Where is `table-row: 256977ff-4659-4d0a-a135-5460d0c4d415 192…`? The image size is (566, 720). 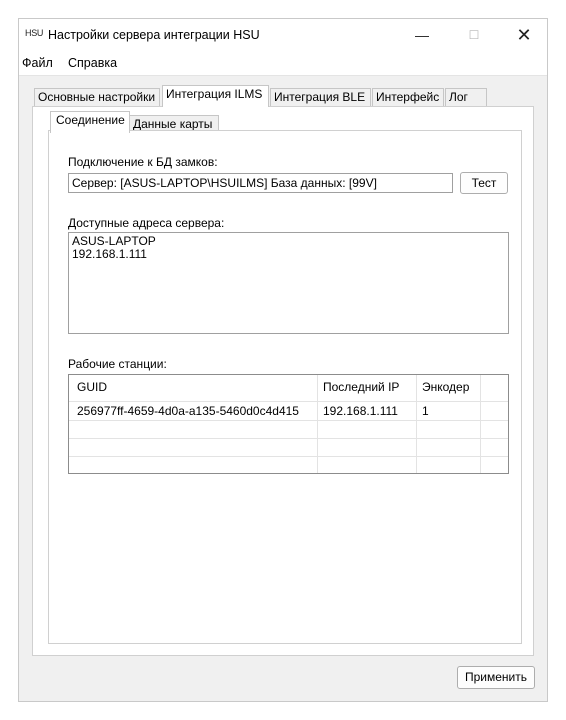 table-row: 256977ff-4659-4d0a-a135-5460d0c4d415 192… is located at coordinates (288, 411).